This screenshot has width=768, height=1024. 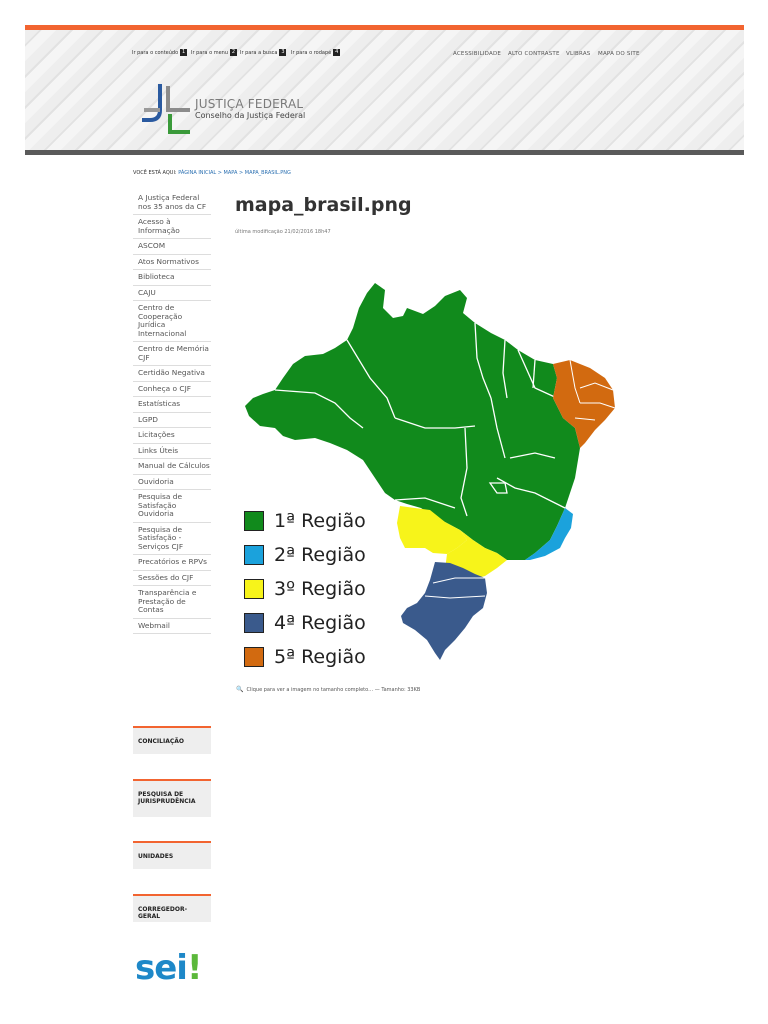 What do you see at coordinates (209, 52) in the screenshot?
I see `skip-link-label: Ir para o menu` at bounding box center [209, 52].